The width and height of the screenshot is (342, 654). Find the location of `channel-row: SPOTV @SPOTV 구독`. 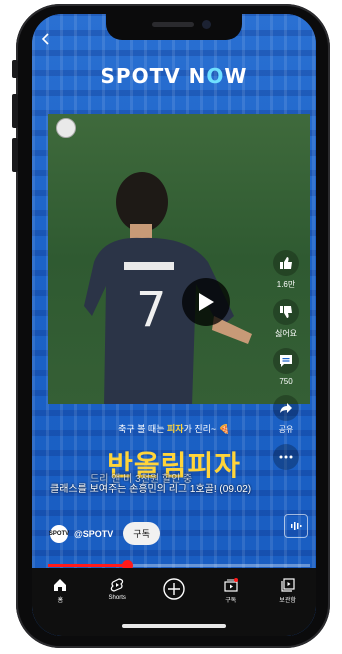

channel-row: SPOTV @SPOTV 구독 is located at coordinates (104, 533).